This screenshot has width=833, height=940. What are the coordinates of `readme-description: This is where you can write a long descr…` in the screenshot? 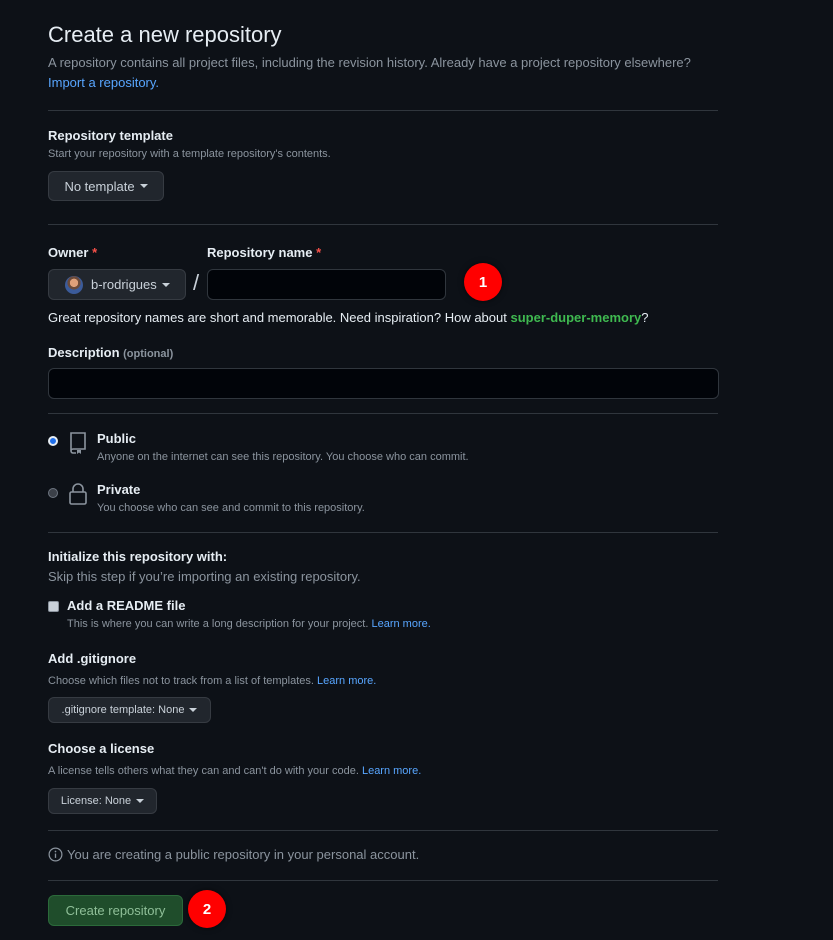 It's located at (249, 624).